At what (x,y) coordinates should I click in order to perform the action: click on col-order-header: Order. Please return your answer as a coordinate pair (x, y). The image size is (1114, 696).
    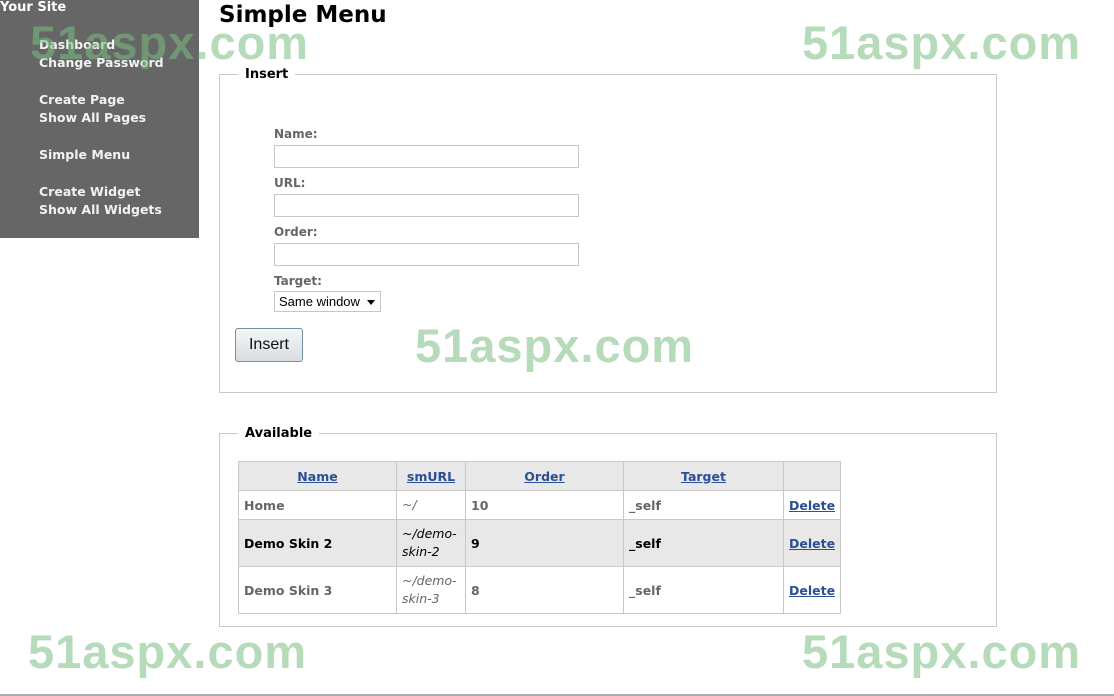
    Looking at the image, I should click on (544, 476).